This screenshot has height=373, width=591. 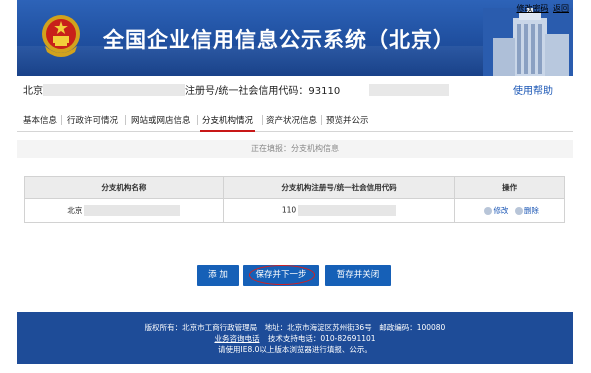 What do you see at coordinates (124, 187) in the screenshot?
I see `column-header-branch-name: 分支机构名称` at bounding box center [124, 187].